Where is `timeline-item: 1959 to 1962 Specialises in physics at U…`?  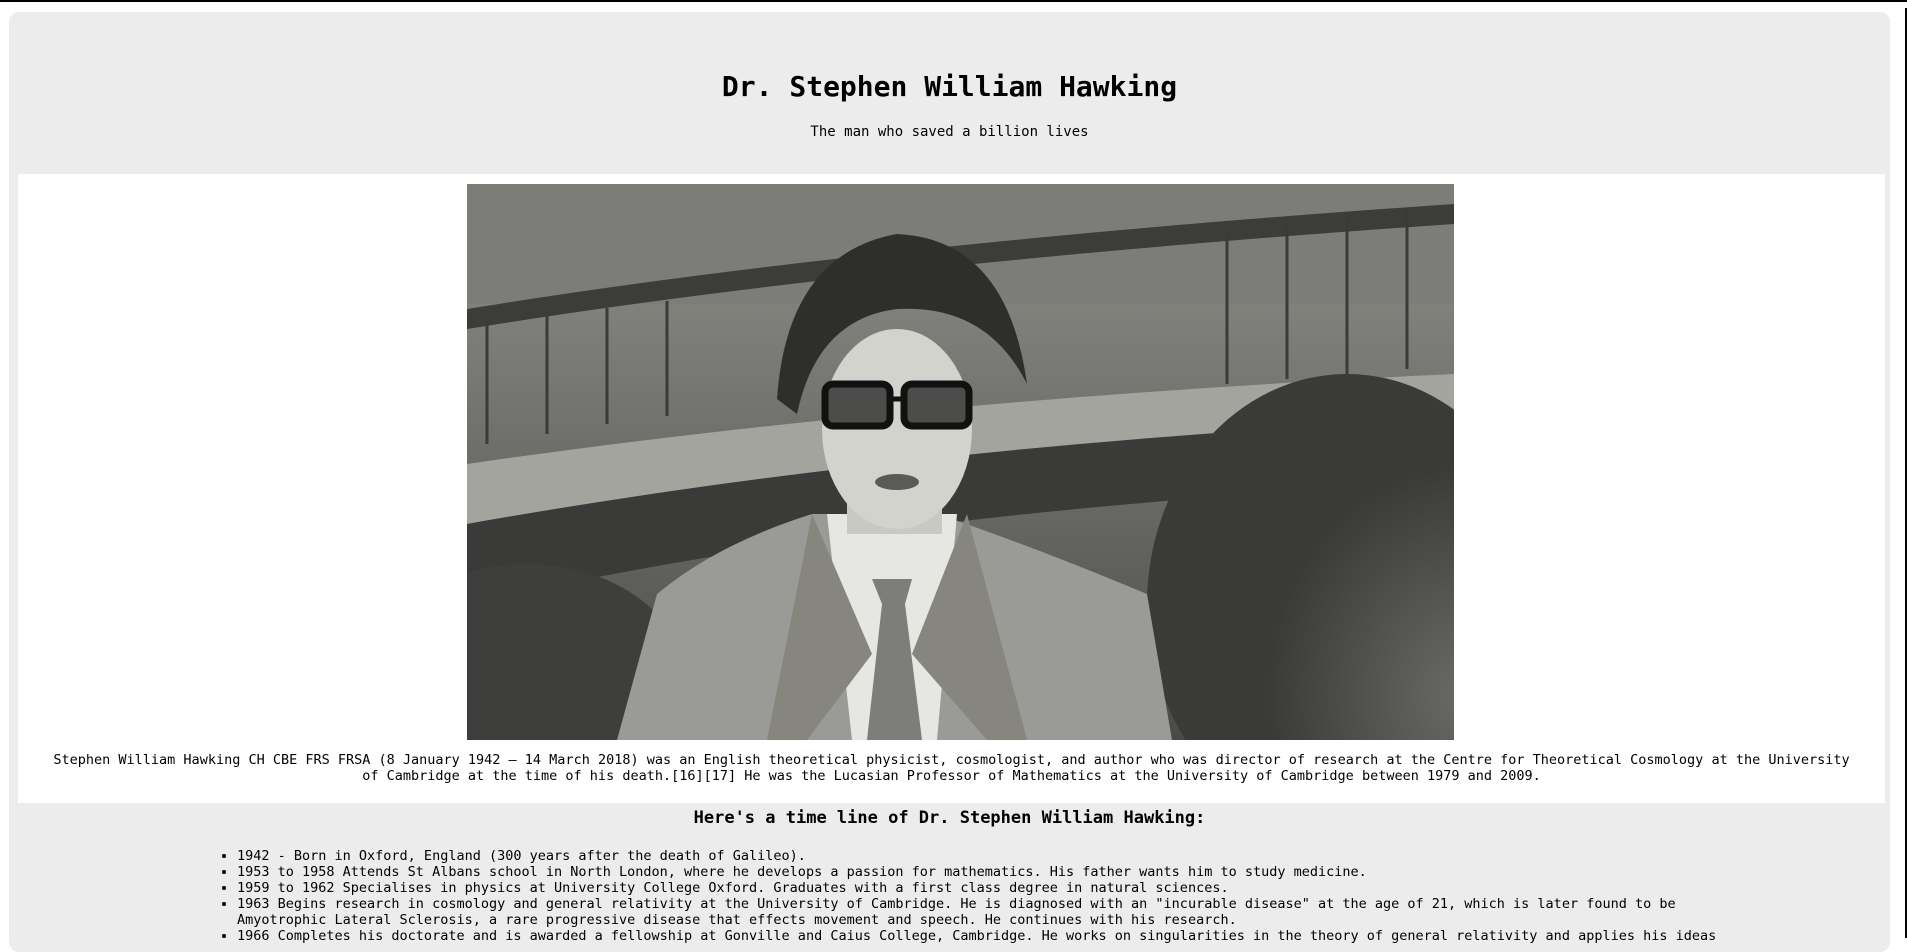
timeline-item: 1959 to 1962 Specialises in physics at U… is located at coordinates (987, 888).